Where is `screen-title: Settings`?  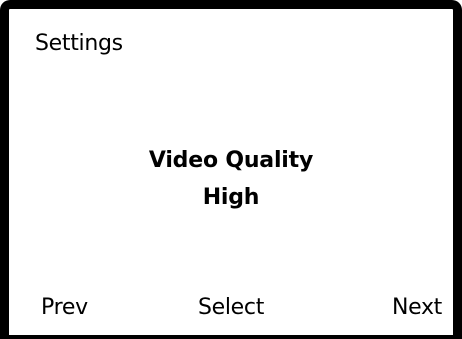
screen-title: Settings is located at coordinates (79, 43).